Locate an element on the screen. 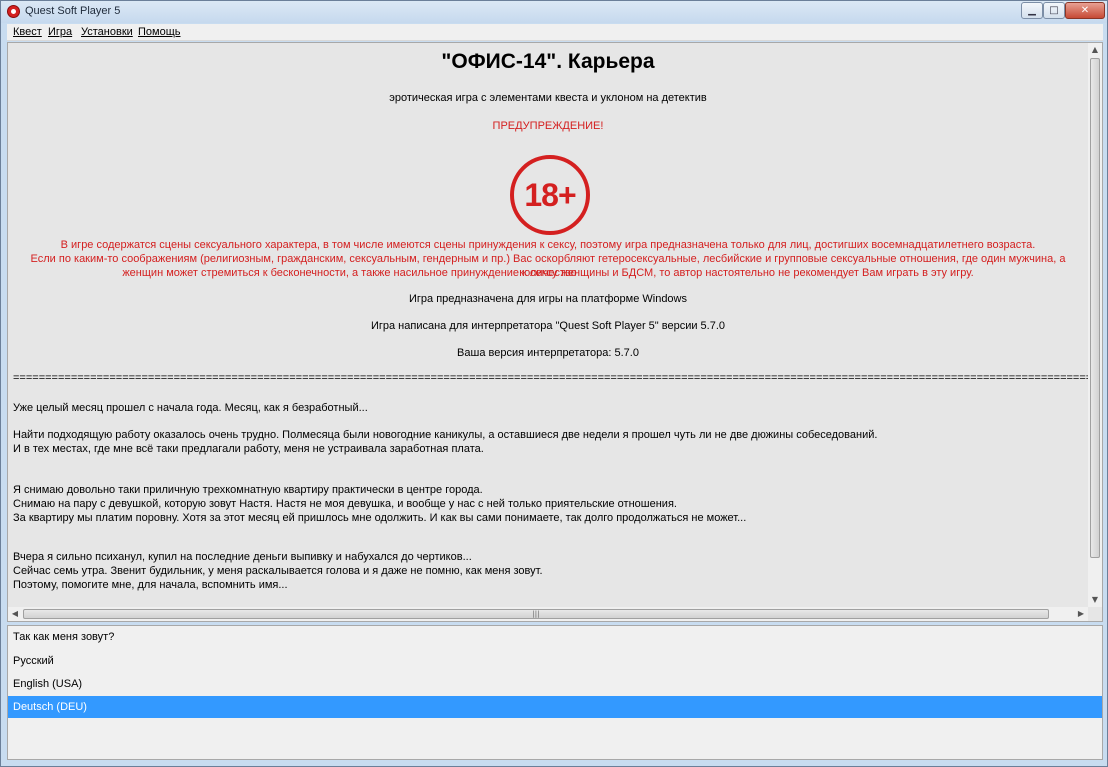 The image size is (1108, 767). app-icon is located at coordinates (13, 11).